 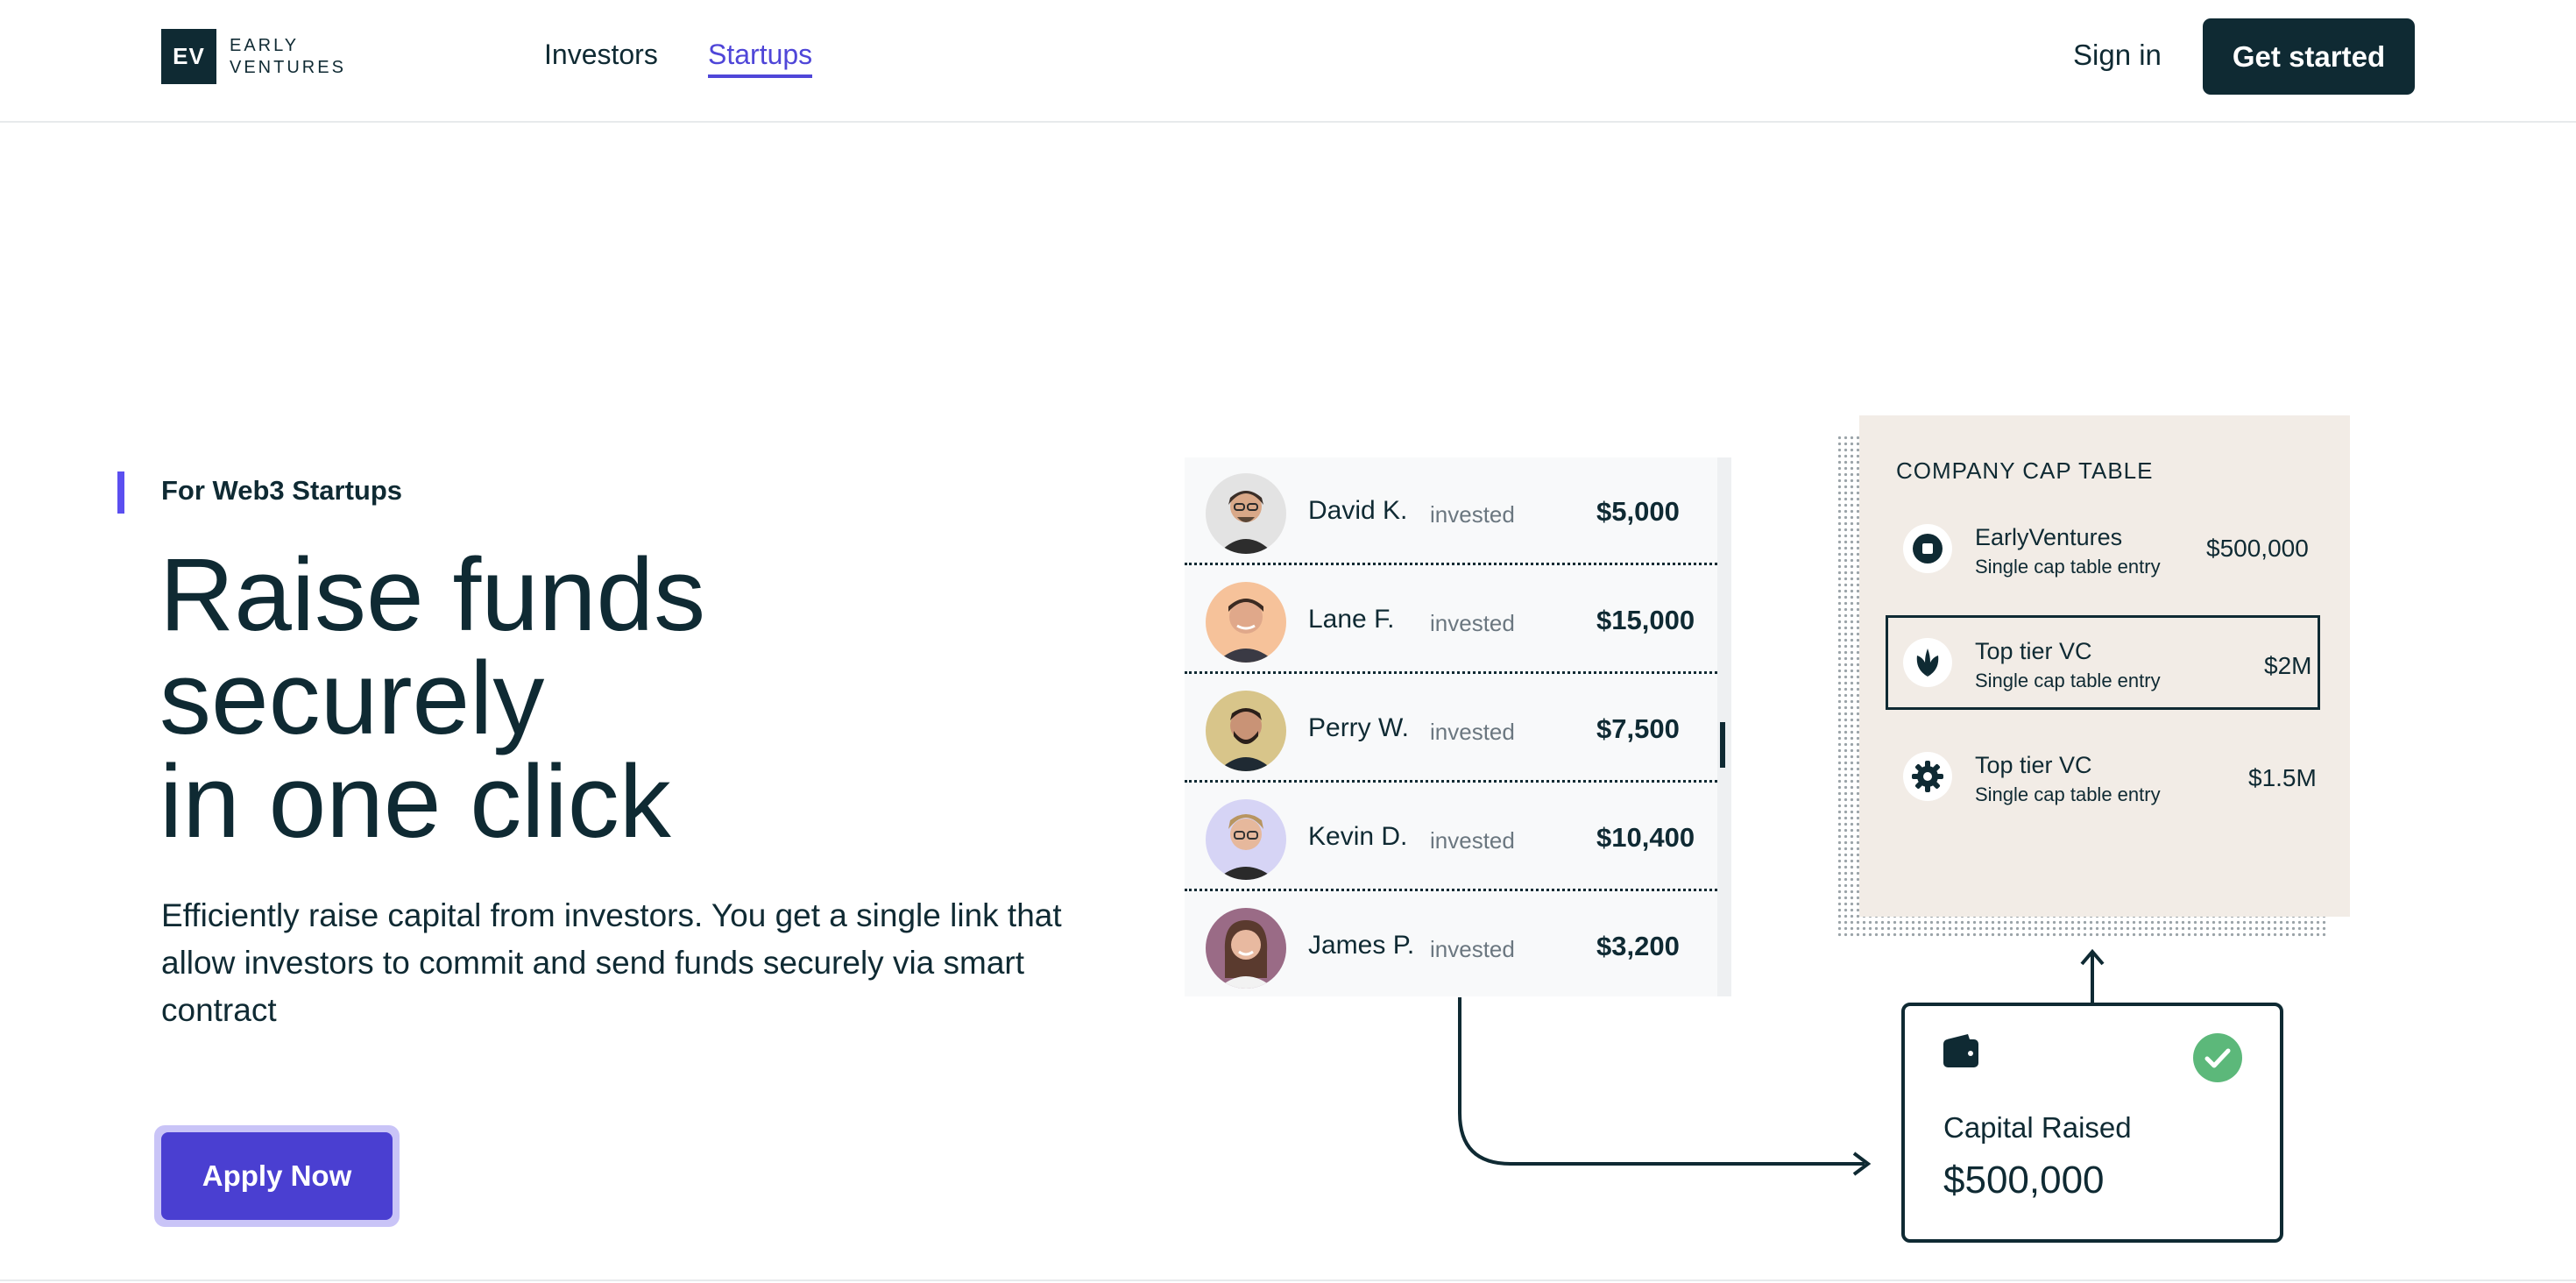 I want to click on section-divider, so click(x=1288, y=1280).